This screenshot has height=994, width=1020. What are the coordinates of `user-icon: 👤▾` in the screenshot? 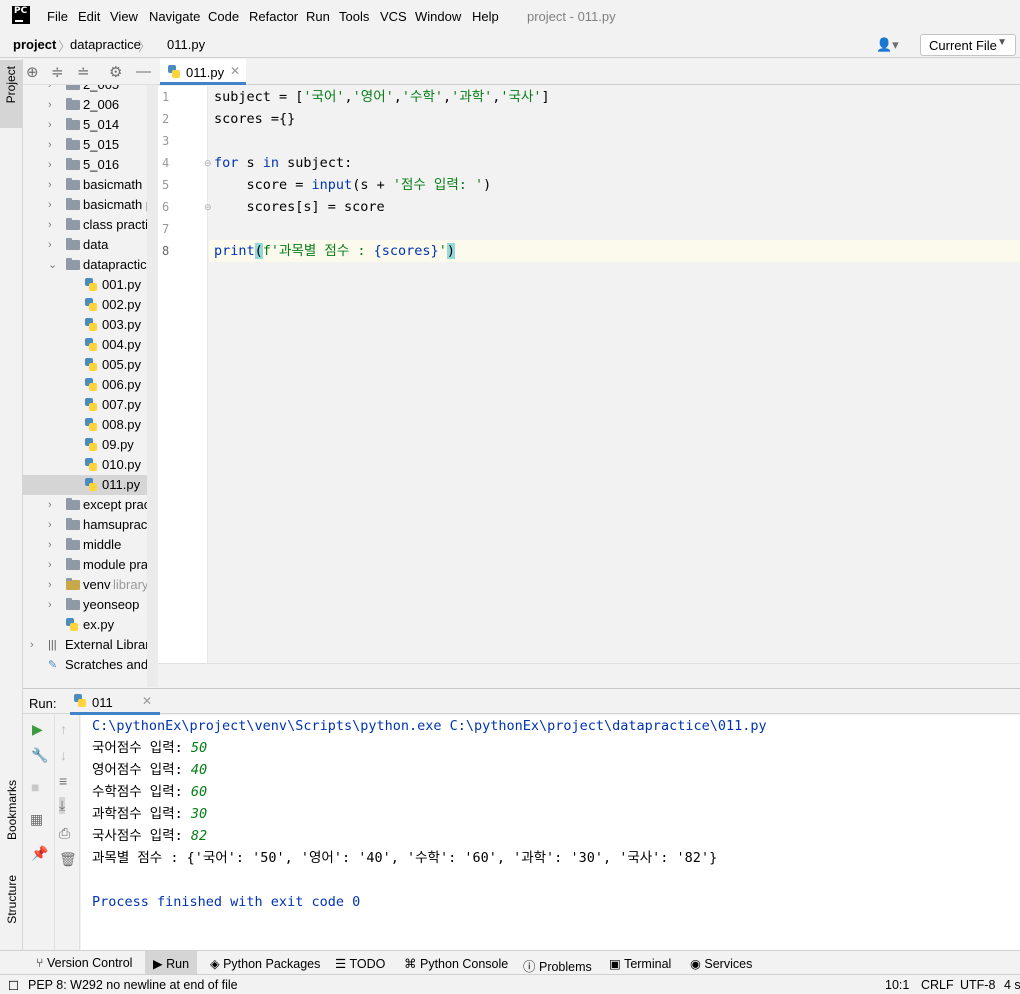 It's located at (889, 45).